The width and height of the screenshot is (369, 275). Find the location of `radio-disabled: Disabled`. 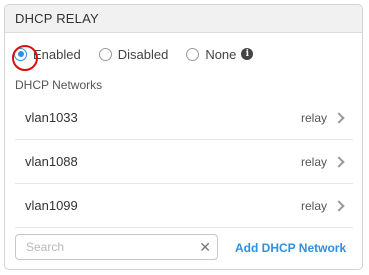

radio-disabled: Disabled is located at coordinates (133, 54).